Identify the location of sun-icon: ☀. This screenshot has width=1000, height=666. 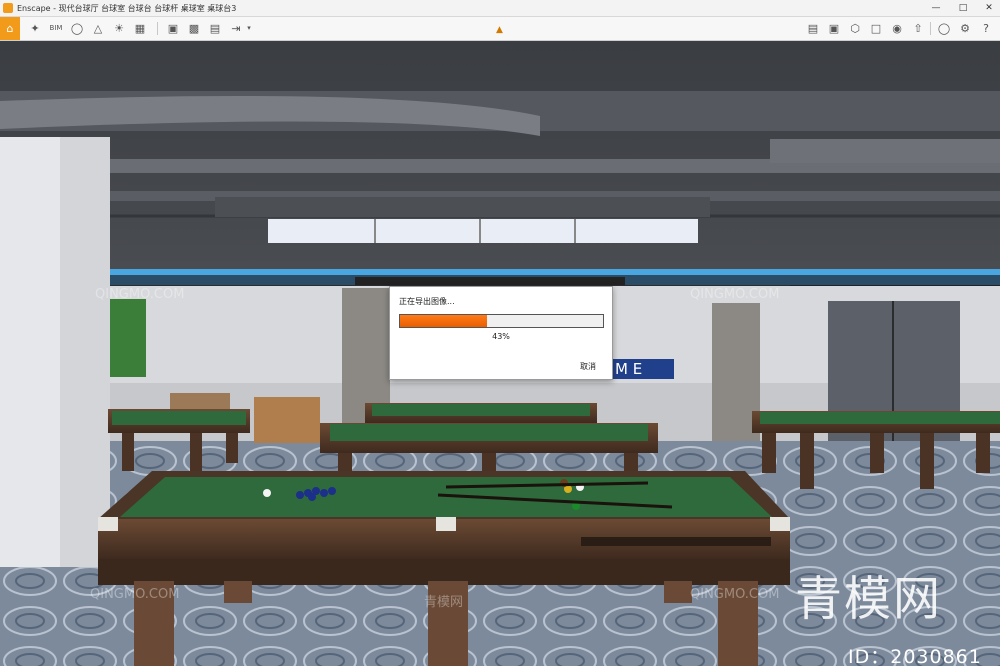
(119, 28).